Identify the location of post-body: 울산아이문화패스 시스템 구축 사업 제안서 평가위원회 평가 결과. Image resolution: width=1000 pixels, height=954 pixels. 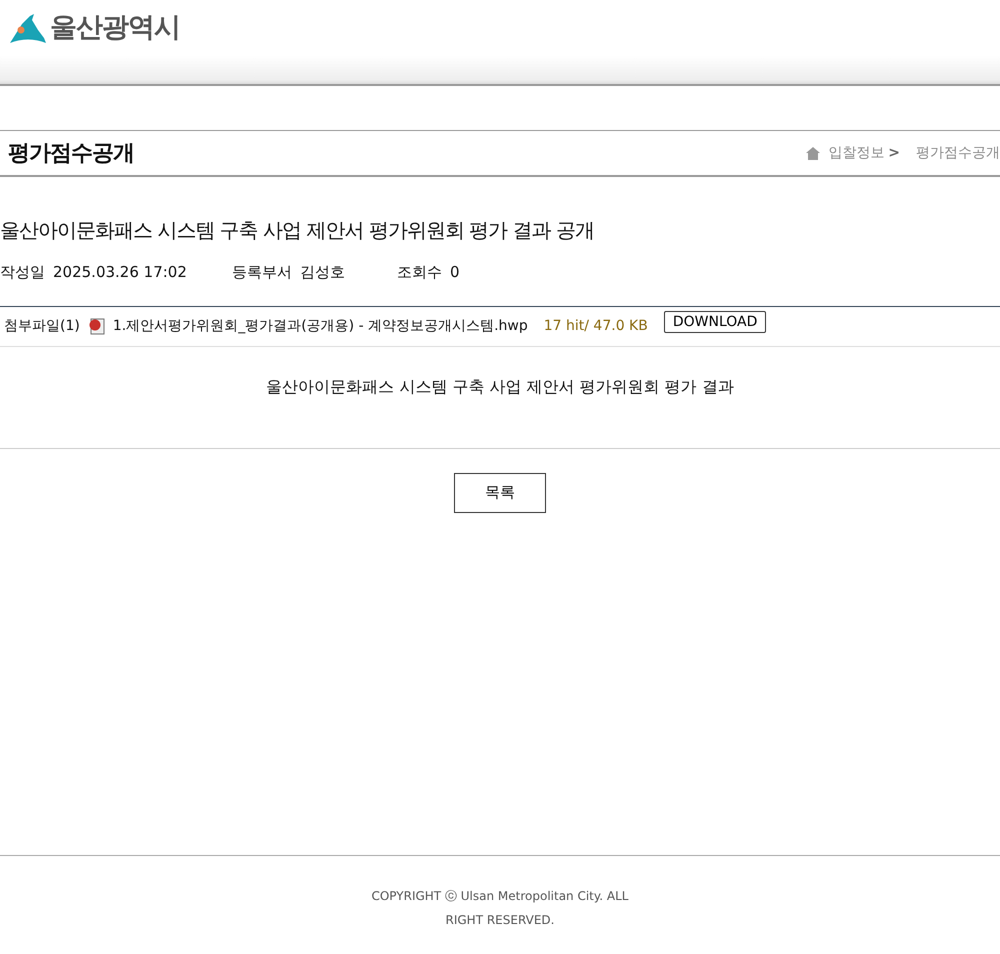
(500, 397).